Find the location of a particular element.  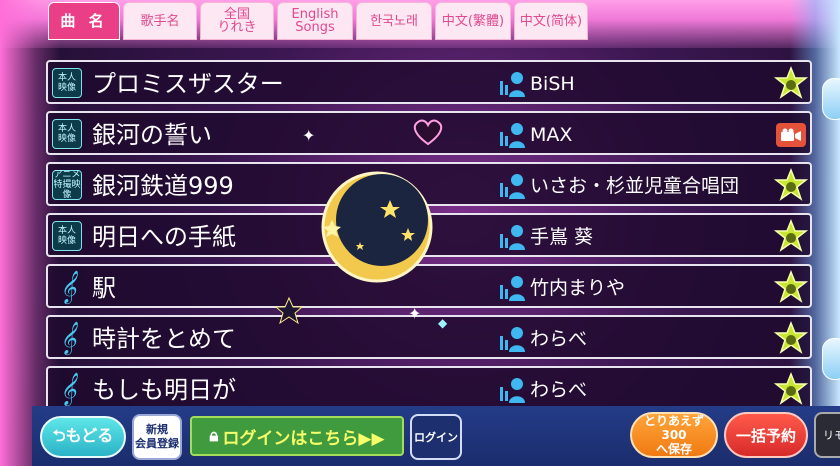

dark-star-decoration is located at coordinates (289, 310).